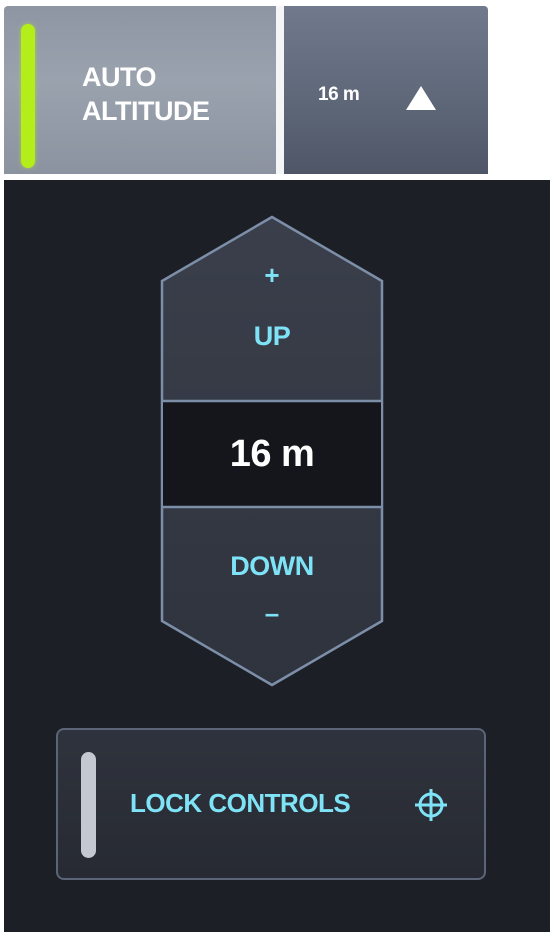  I want to click on plus-icon: +, so click(272, 275).